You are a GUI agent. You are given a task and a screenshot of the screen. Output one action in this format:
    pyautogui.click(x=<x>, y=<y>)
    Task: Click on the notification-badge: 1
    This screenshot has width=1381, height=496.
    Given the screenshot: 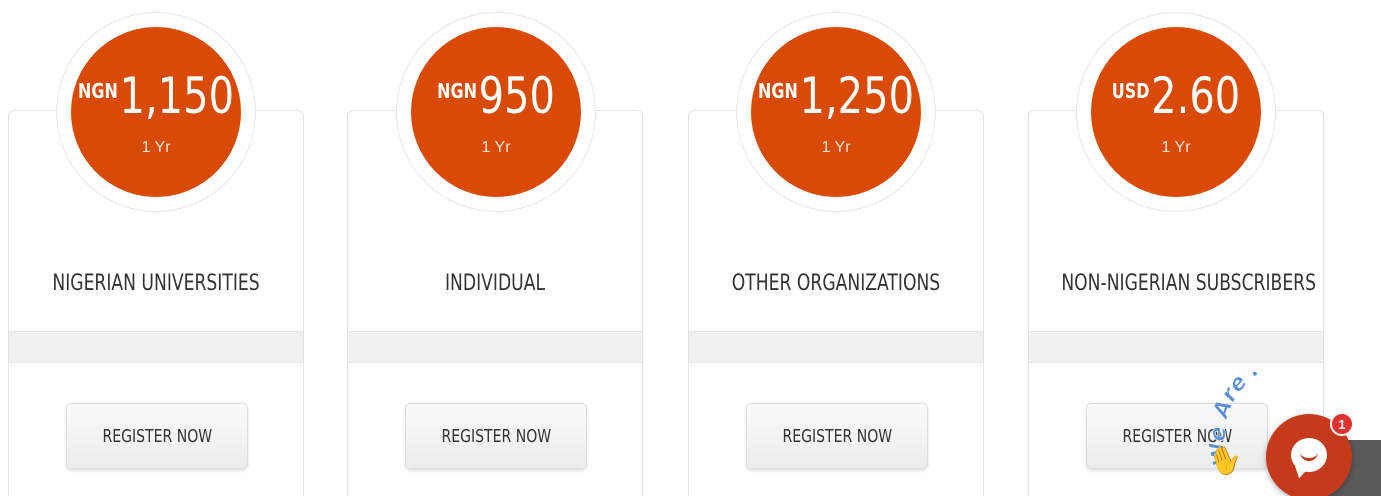 What is the action you would take?
    pyautogui.click(x=1342, y=424)
    